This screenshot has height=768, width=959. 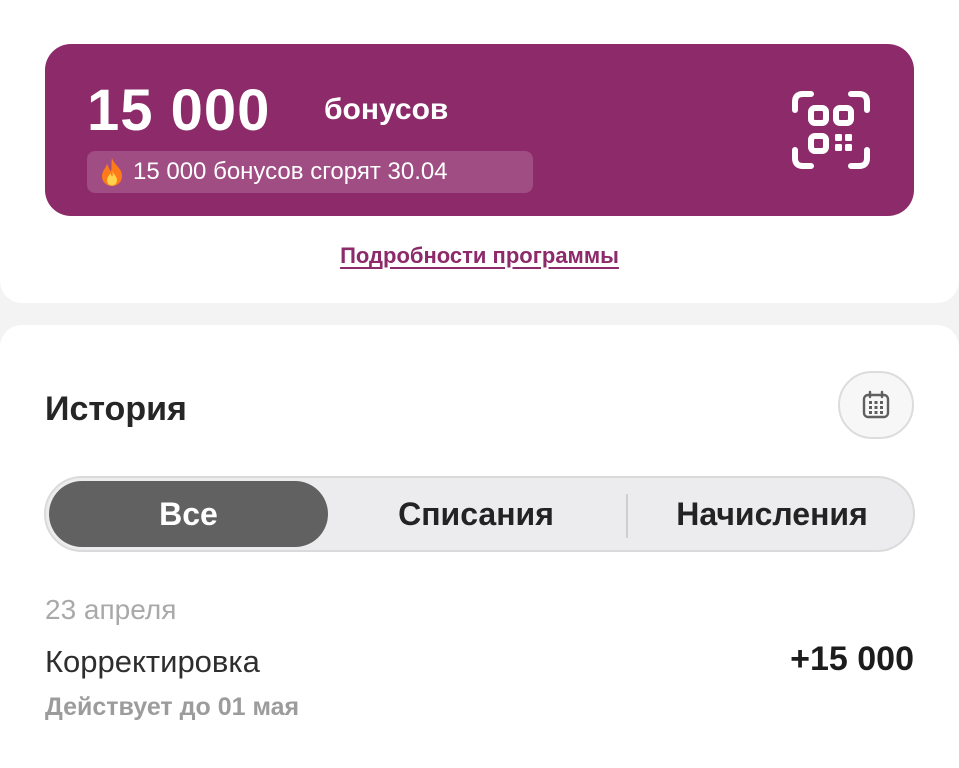 What do you see at coordinates (111, 609) in the screenshot?
I see `history-date-label: 23 апреля` at bounding box center [111, 609].